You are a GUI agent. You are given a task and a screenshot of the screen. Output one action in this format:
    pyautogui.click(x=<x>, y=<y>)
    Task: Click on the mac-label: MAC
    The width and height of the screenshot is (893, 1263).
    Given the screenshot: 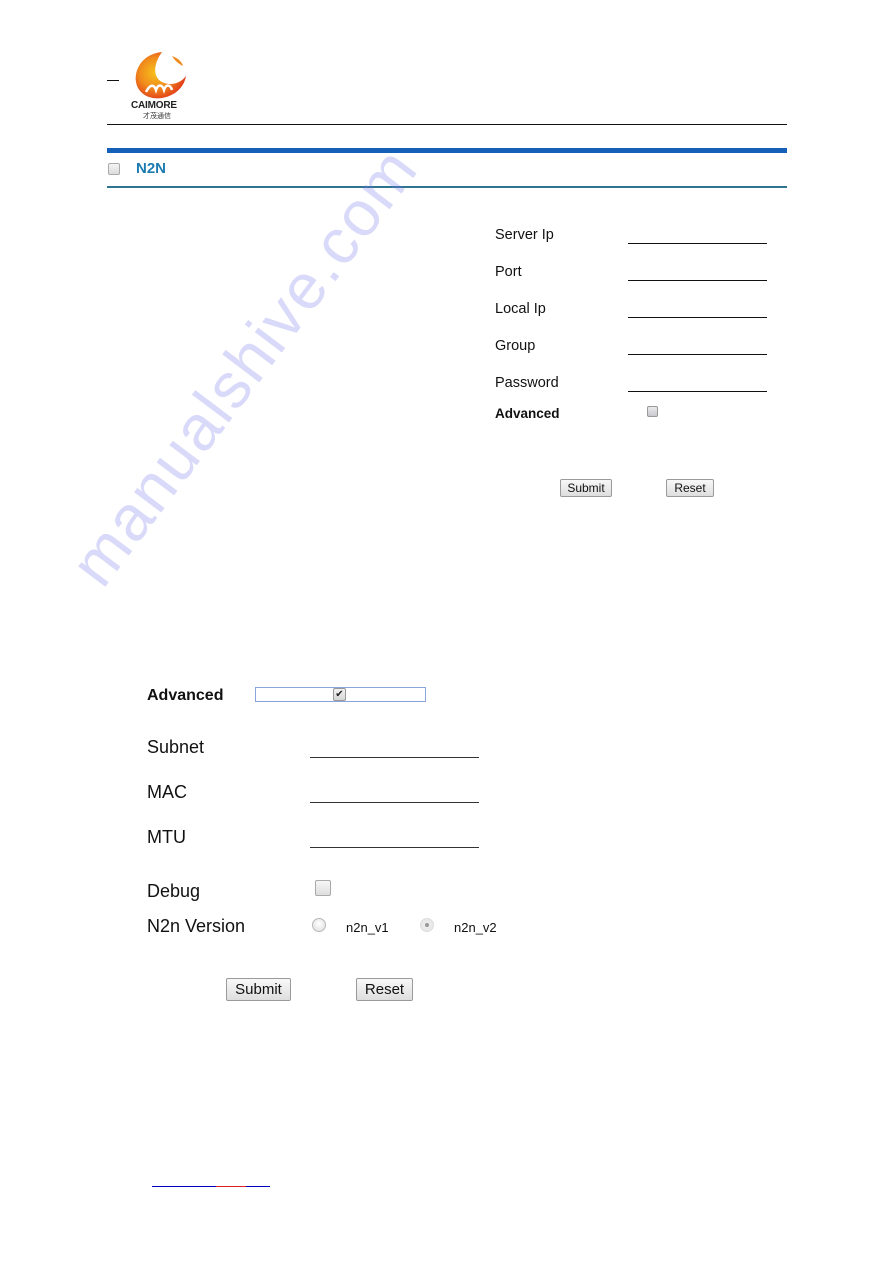 What is the action you would take?
    pyautogui.click(x=167, y=792)
    